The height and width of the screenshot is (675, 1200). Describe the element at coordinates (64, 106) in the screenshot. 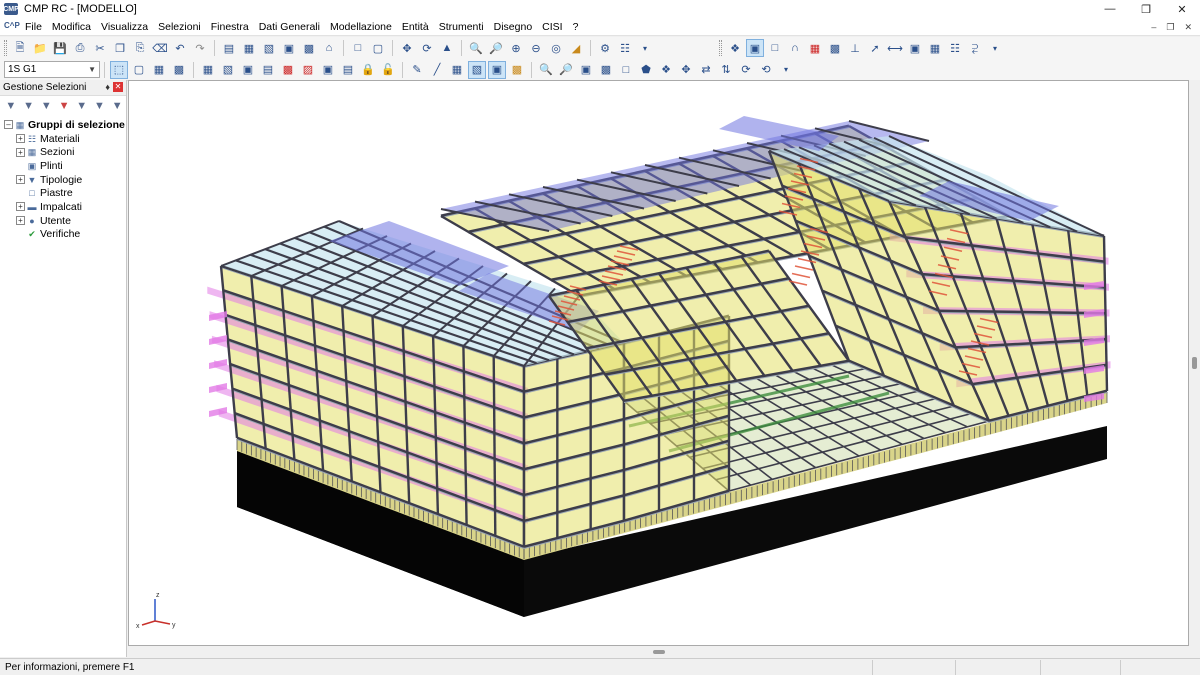

I see `filter-clear-icon: ▼` at that location.